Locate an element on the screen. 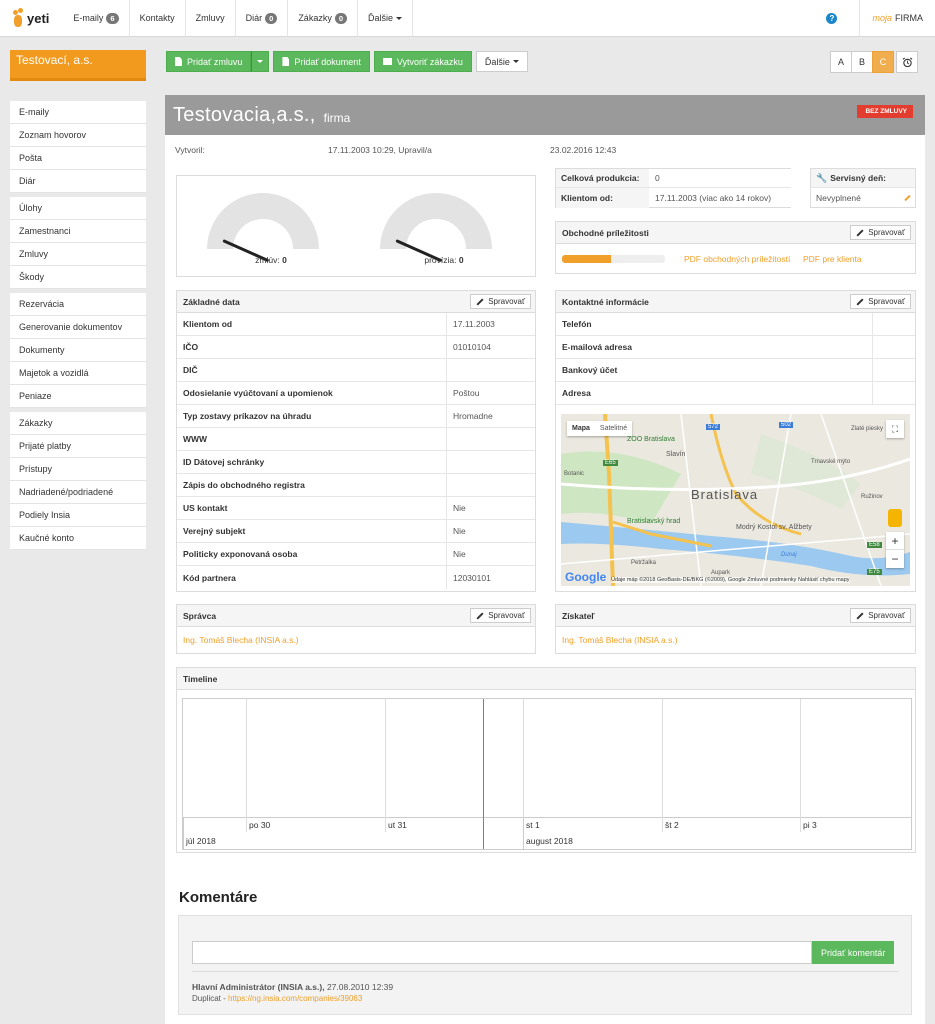 The width and height of the screenshot is (935, 1024). contracts-gauge-value: 0 is located at coordinates (284, 260).